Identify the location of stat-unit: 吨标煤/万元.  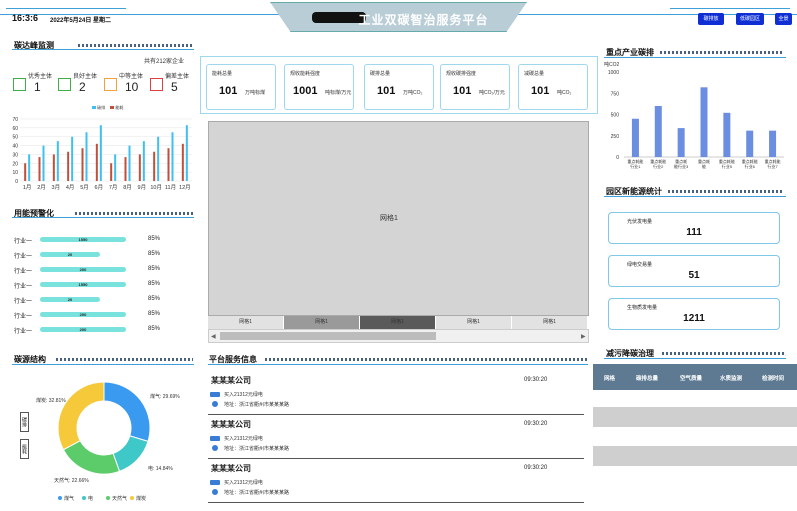
(338, 93).